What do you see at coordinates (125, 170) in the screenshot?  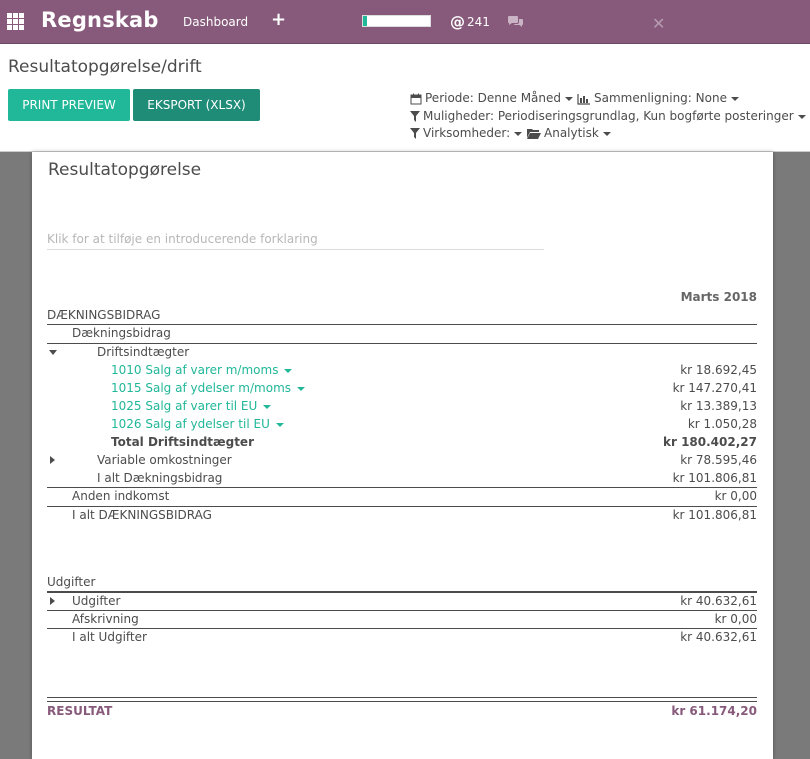 I see `report-title: Resultatopgørelse` at bounding box center [125, 170].